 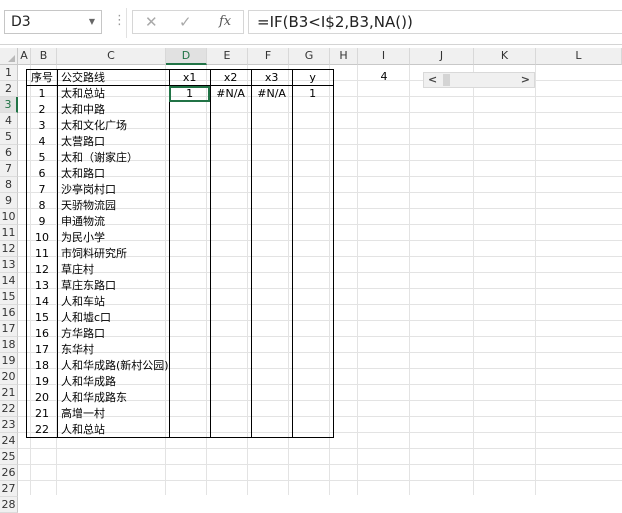 I want to click on row-header: 7, so click(x=9, y=169).